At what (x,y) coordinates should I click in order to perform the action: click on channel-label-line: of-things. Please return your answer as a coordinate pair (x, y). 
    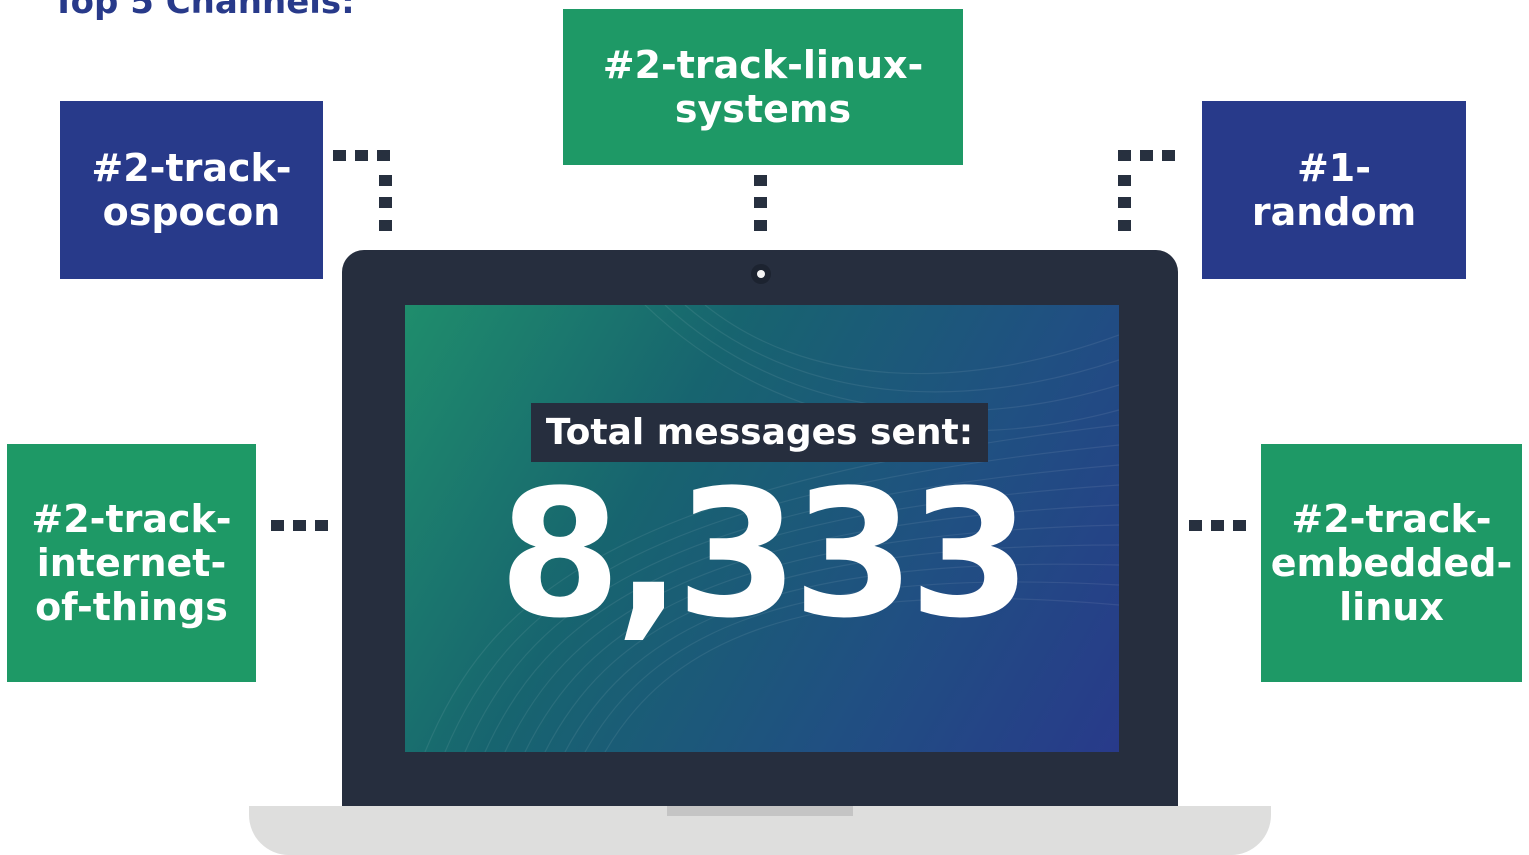
    Looking at the image, I should click on (131, 607).